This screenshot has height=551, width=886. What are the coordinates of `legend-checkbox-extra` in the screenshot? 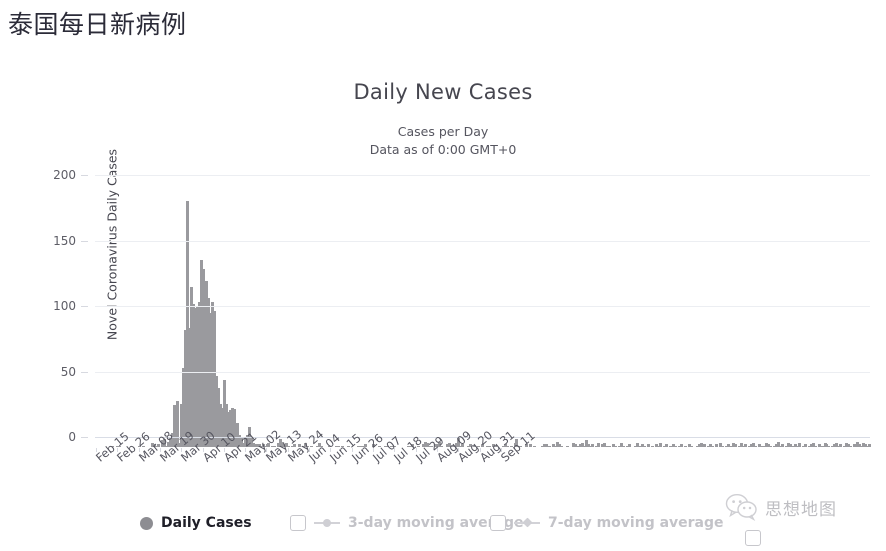 It's located at (753, 538).